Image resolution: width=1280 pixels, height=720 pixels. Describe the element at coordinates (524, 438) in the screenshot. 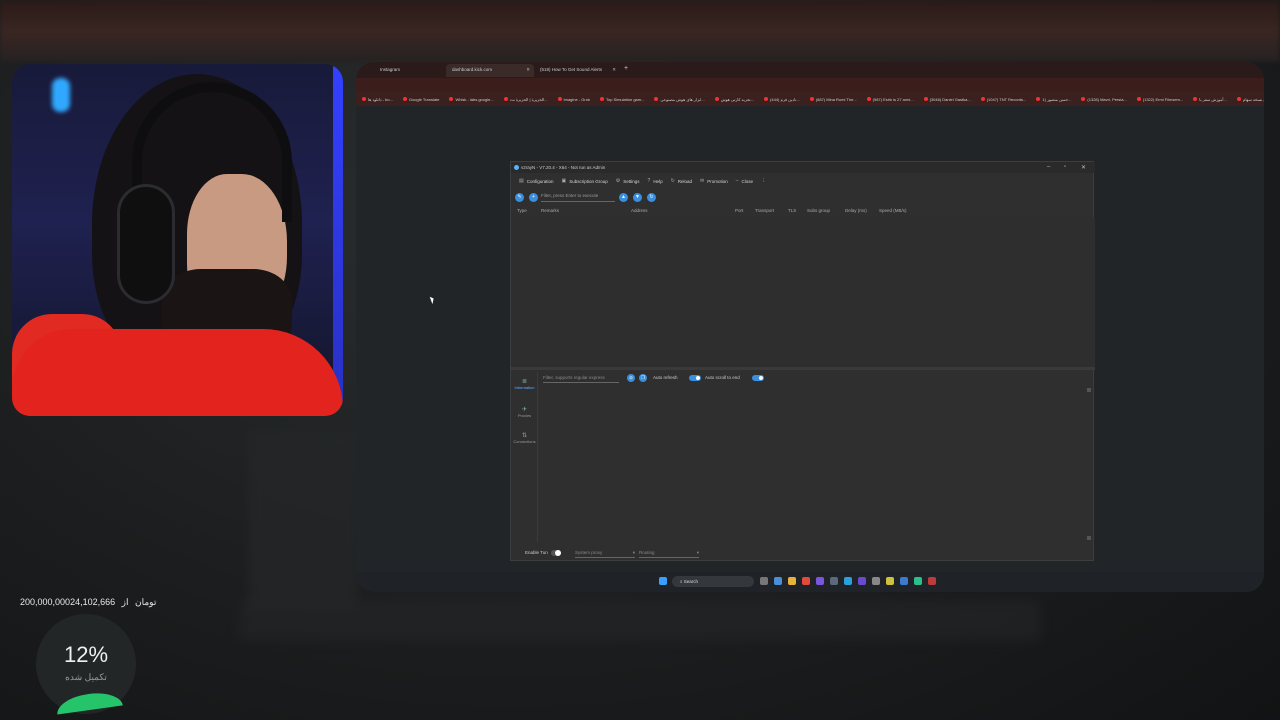

I see `rail-item-connections: ⇅ Connections` at that location.